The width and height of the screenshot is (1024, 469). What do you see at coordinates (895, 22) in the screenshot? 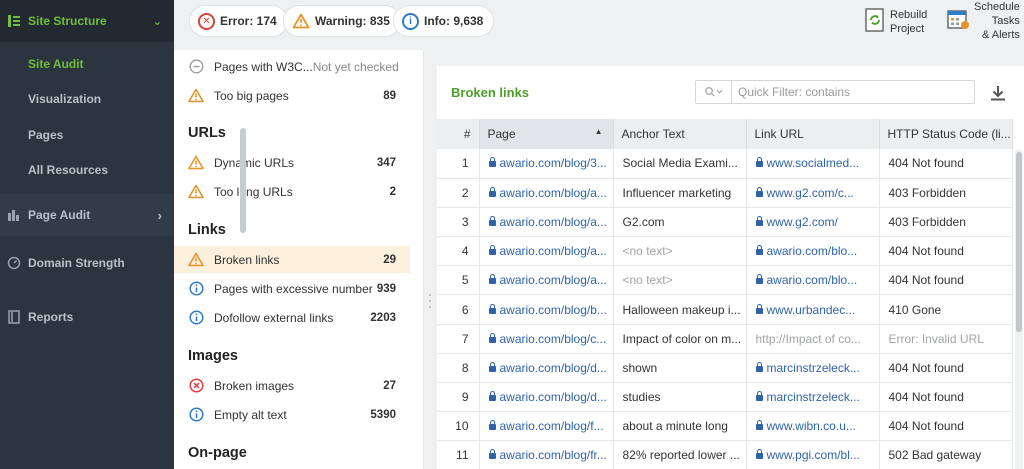
I see `rebuild-project-button: Rebuild Project` at bounding box center [895, 22].